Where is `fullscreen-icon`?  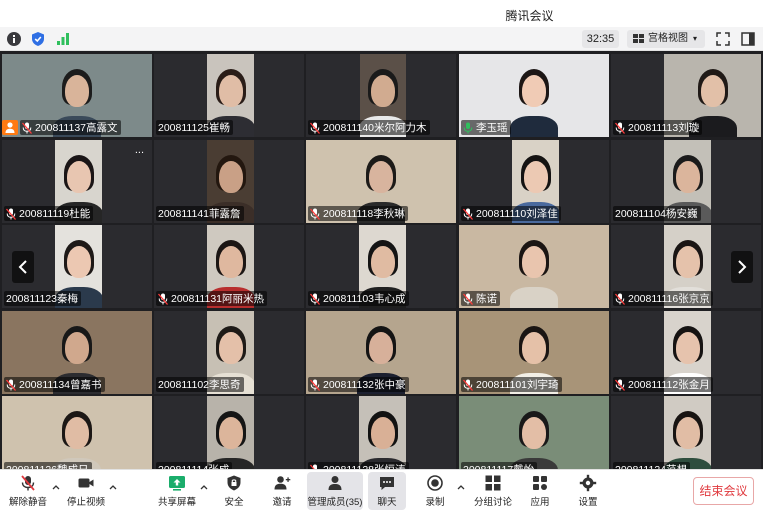 fullscreen-icon is located at coordinates (723, 39).